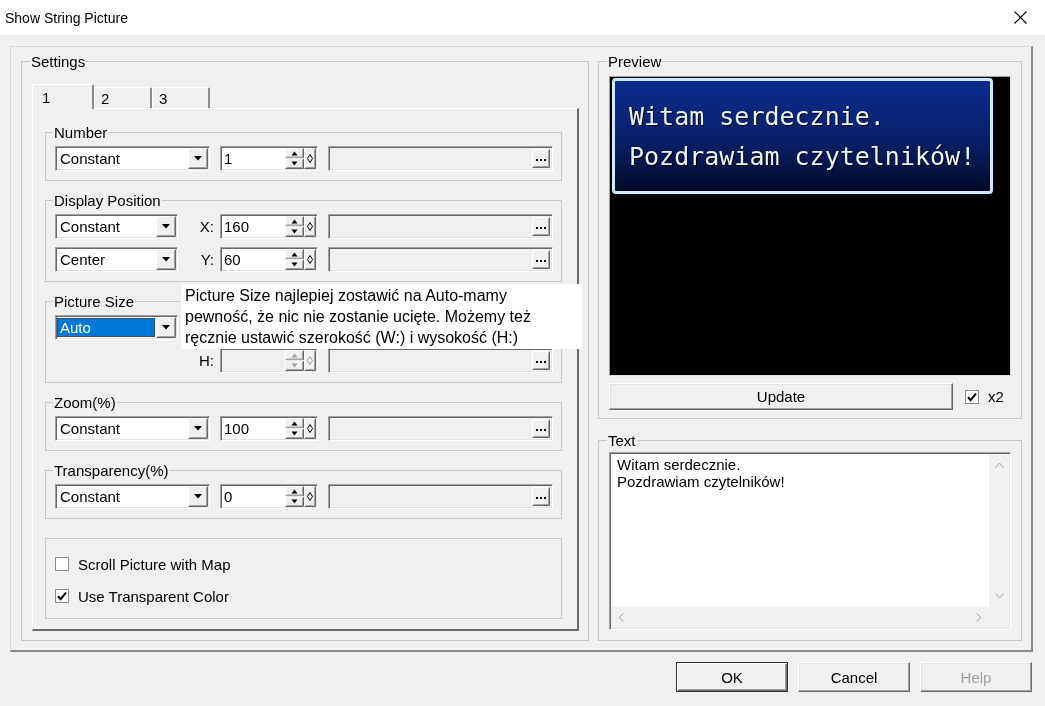 The width and height of the screenshot is (1045, 706). Describe the element at coordinates (111, 470) in the screenshot. I see `group-label: Transparency(%)` at that location.